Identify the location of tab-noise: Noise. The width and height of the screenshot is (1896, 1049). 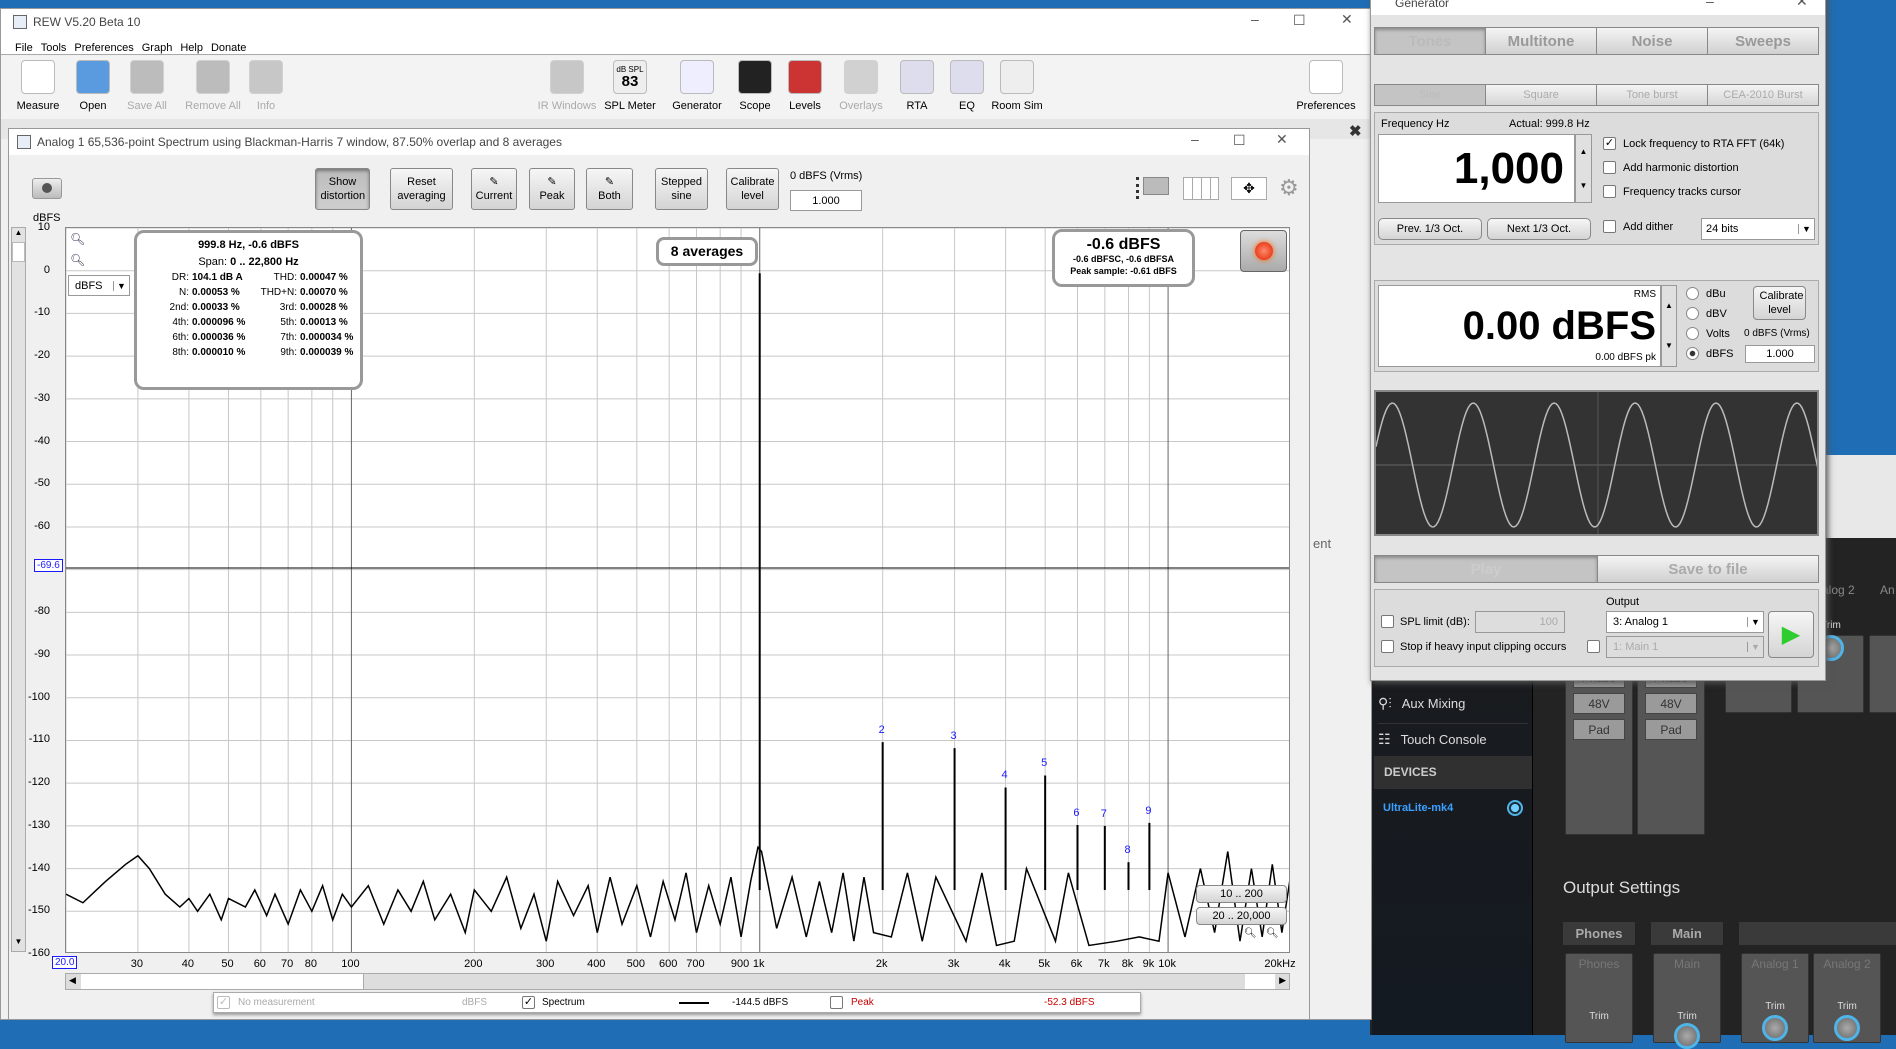
(1652, 41).